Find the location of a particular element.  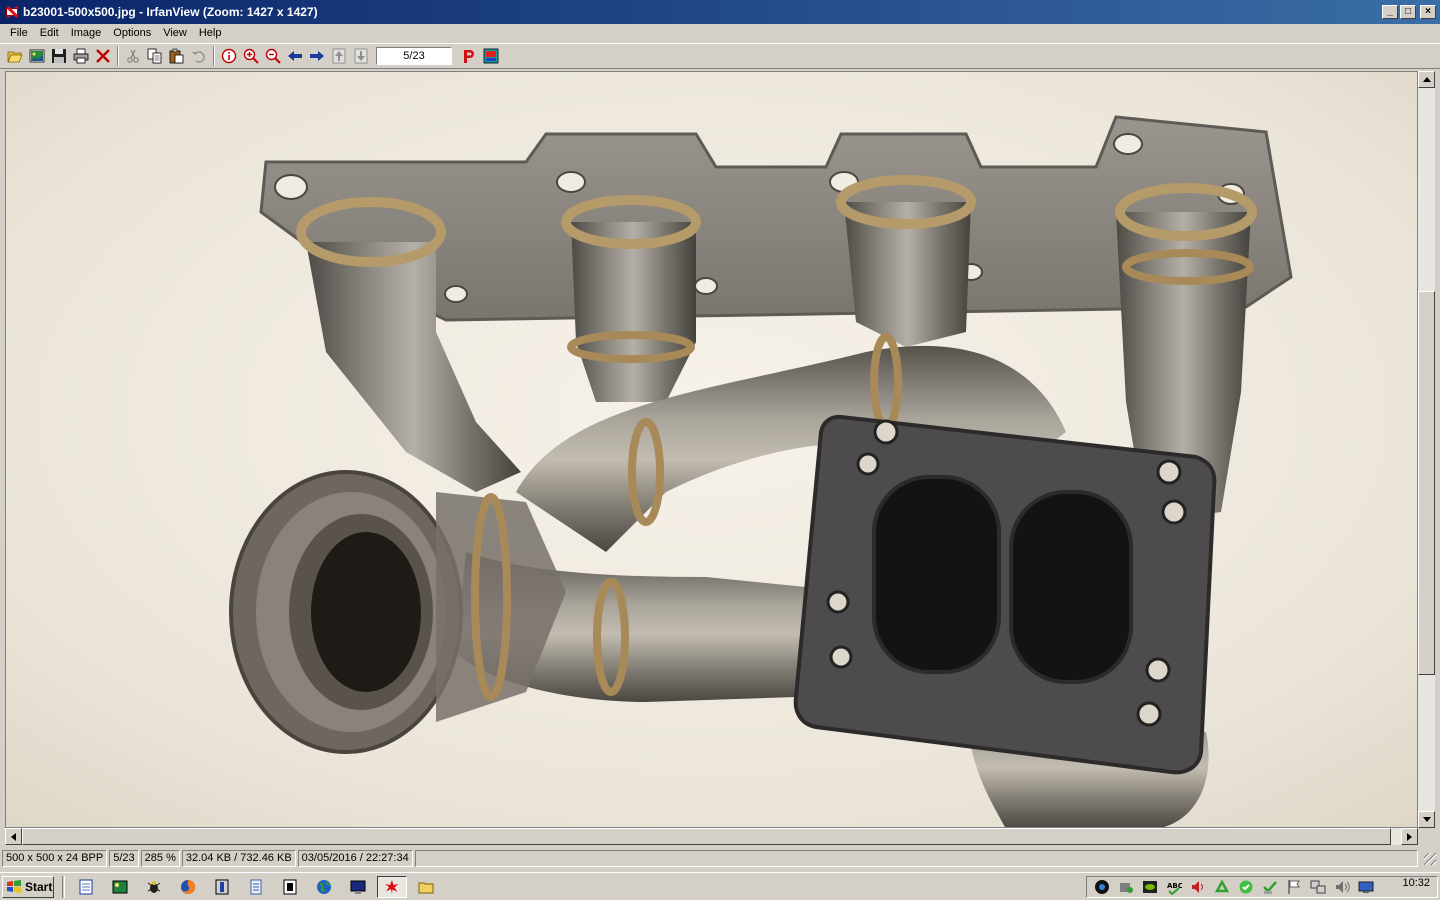

taskbar-app-browser is located at coordinates (324, 887).